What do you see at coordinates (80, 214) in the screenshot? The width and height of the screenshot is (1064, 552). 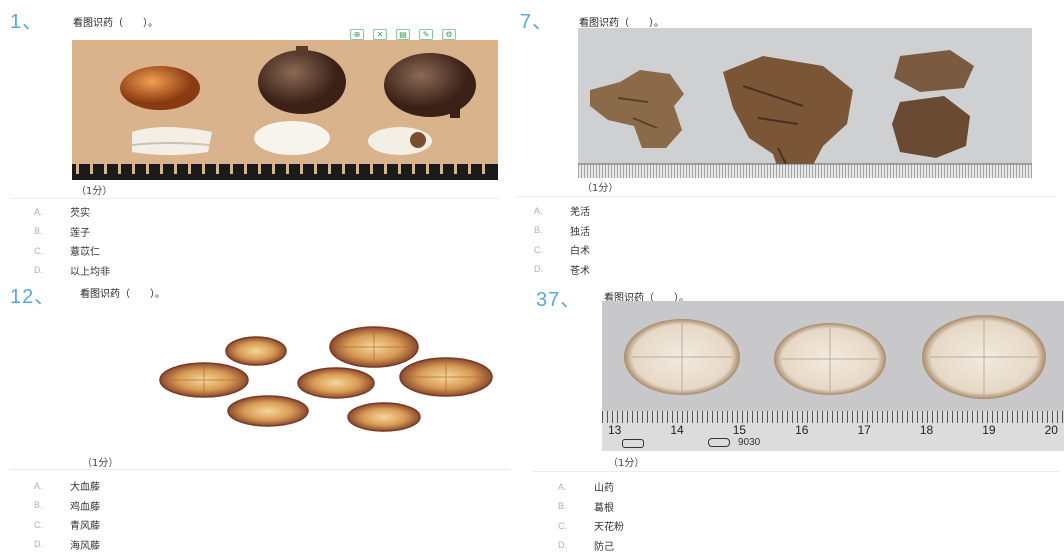 I see `option-text: 芡实` at bounding box center [80, 214].